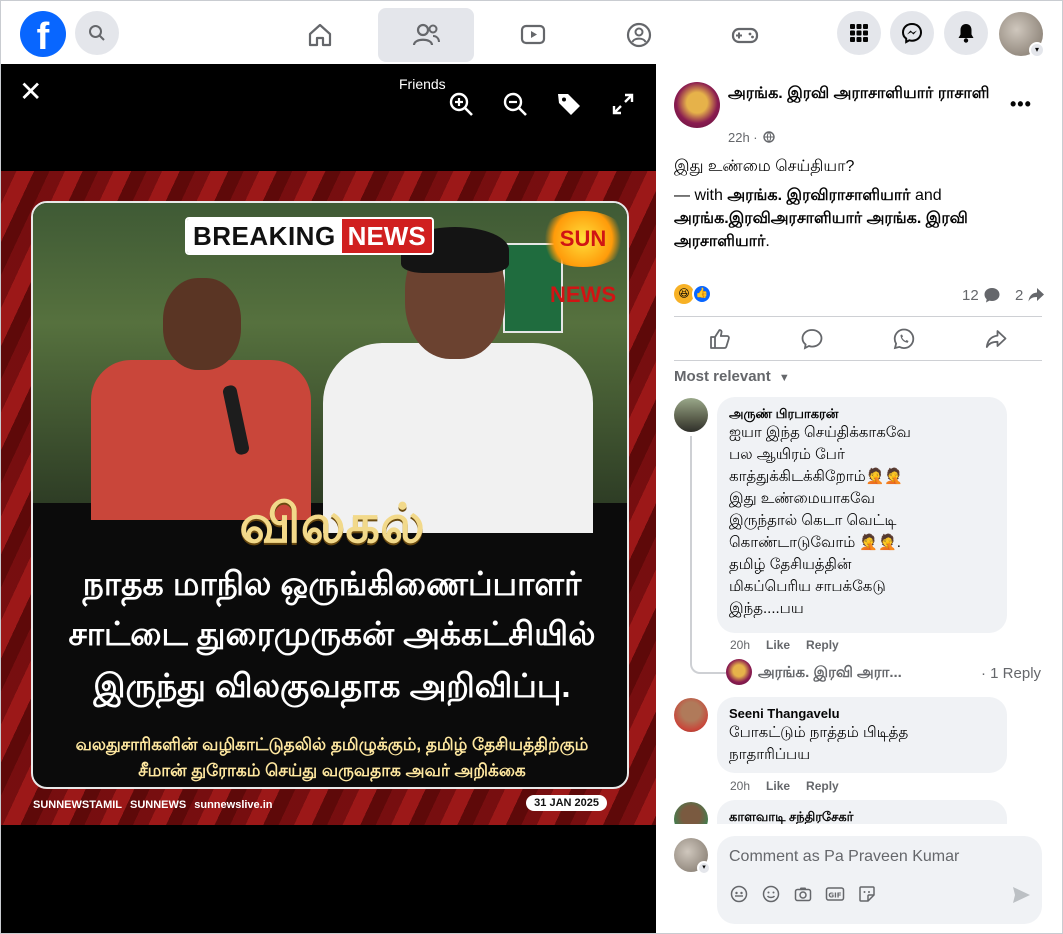  I want to click on tag-button, so click(569, 104).